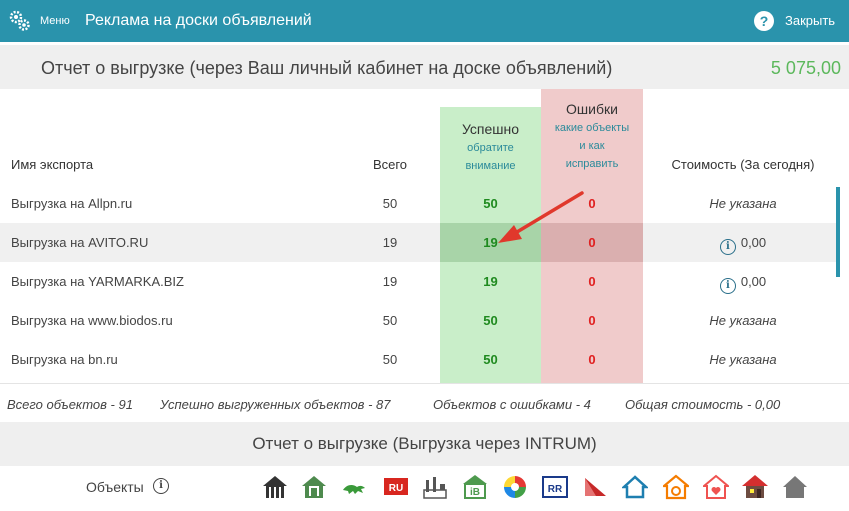  Describe the element at coordinates (743, 320) in the screenshot. I see `row-4-cost: Не указана` at that location.